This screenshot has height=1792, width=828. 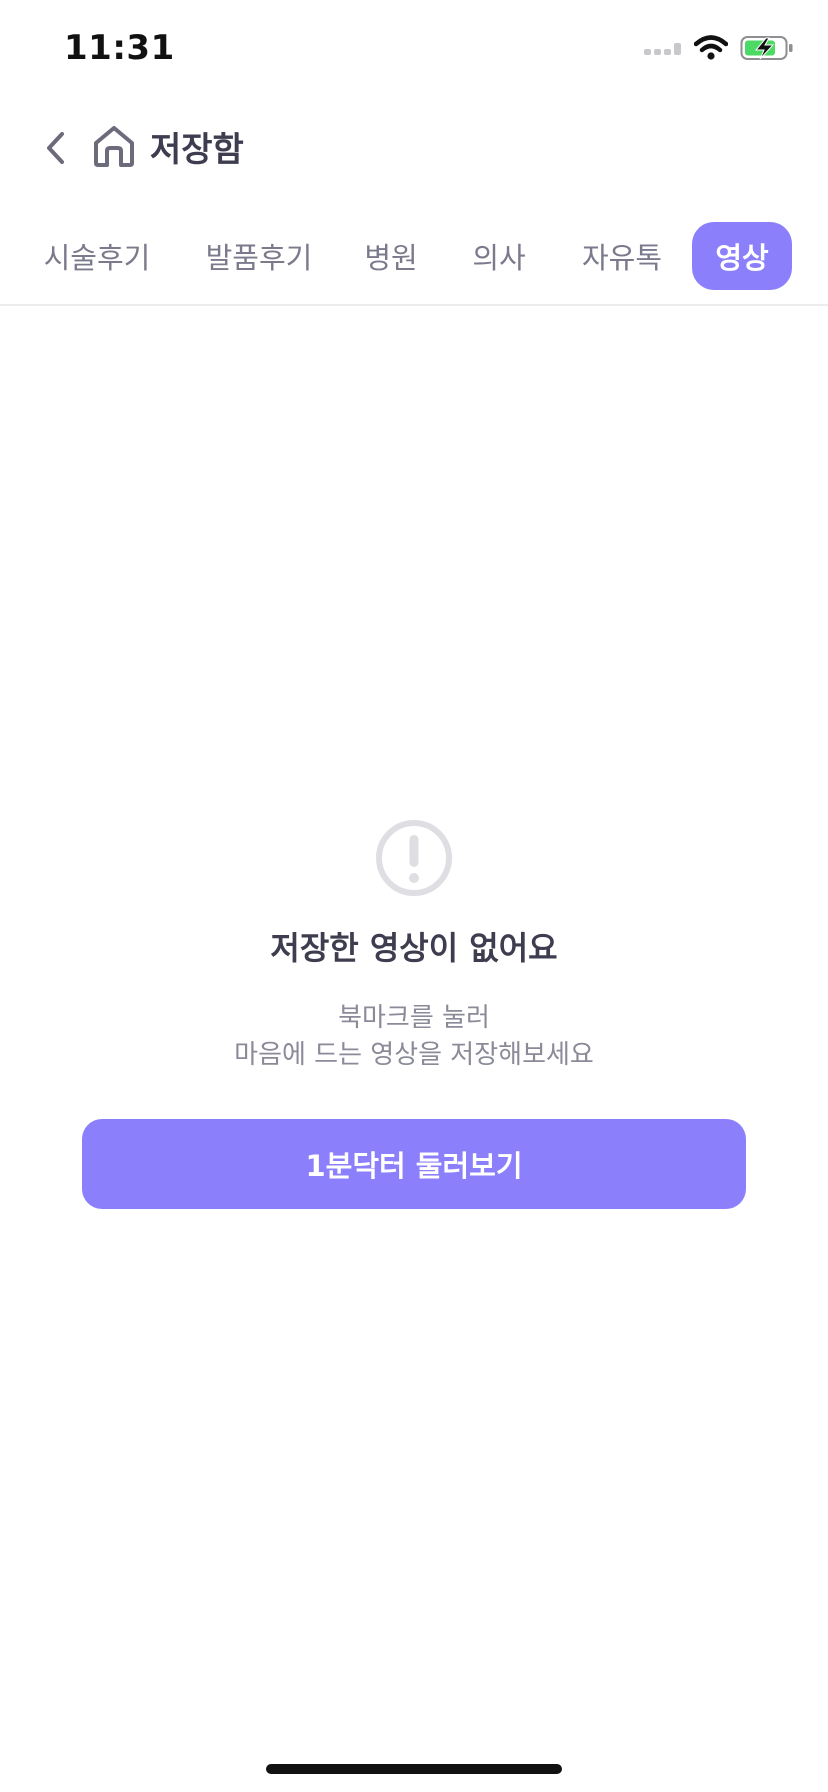 What do you see at coordinates (767, 50) in the screenshot?
I see `battery-charging-icon` at bounding box center [767, 50].